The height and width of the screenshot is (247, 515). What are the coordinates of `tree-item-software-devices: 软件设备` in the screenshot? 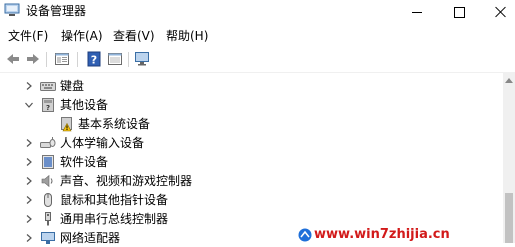 It's located at (66, 162).